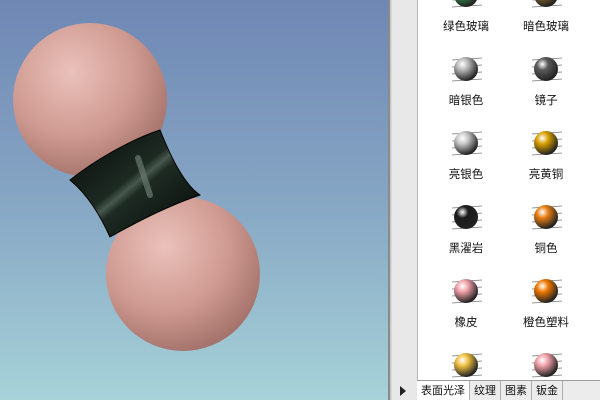 The width and height of the screenshot is (600, 400). What do you see at coordinates (546, 26) in the screenshot?
I see `material-label: 暗色玻璃` at bounding box center [546, 26].